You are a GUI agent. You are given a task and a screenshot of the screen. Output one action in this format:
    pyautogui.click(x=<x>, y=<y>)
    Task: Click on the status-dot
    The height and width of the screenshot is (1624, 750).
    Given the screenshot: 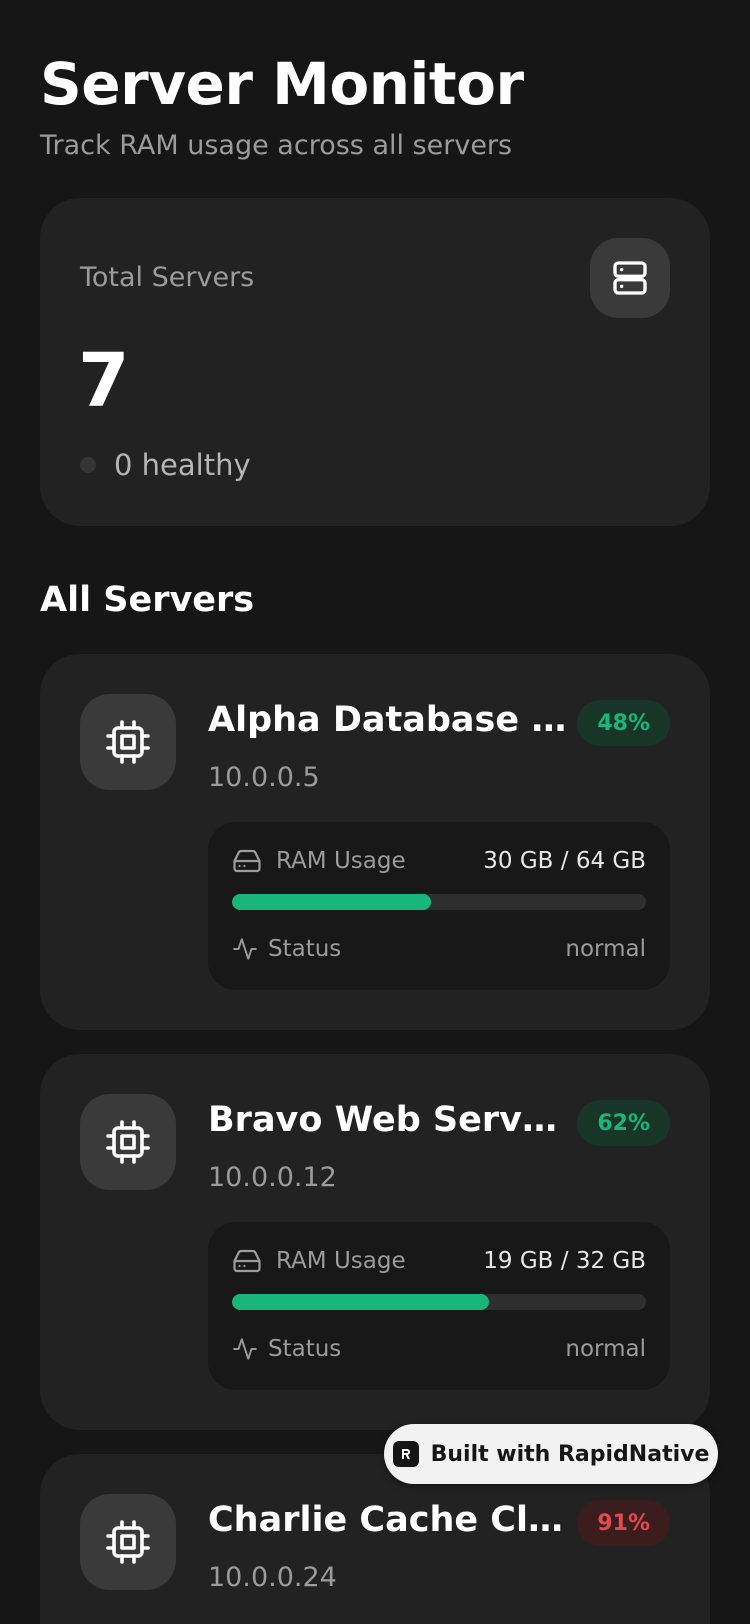 What is the action you would take?
    pyautogui.click(x=88, y=465)
    